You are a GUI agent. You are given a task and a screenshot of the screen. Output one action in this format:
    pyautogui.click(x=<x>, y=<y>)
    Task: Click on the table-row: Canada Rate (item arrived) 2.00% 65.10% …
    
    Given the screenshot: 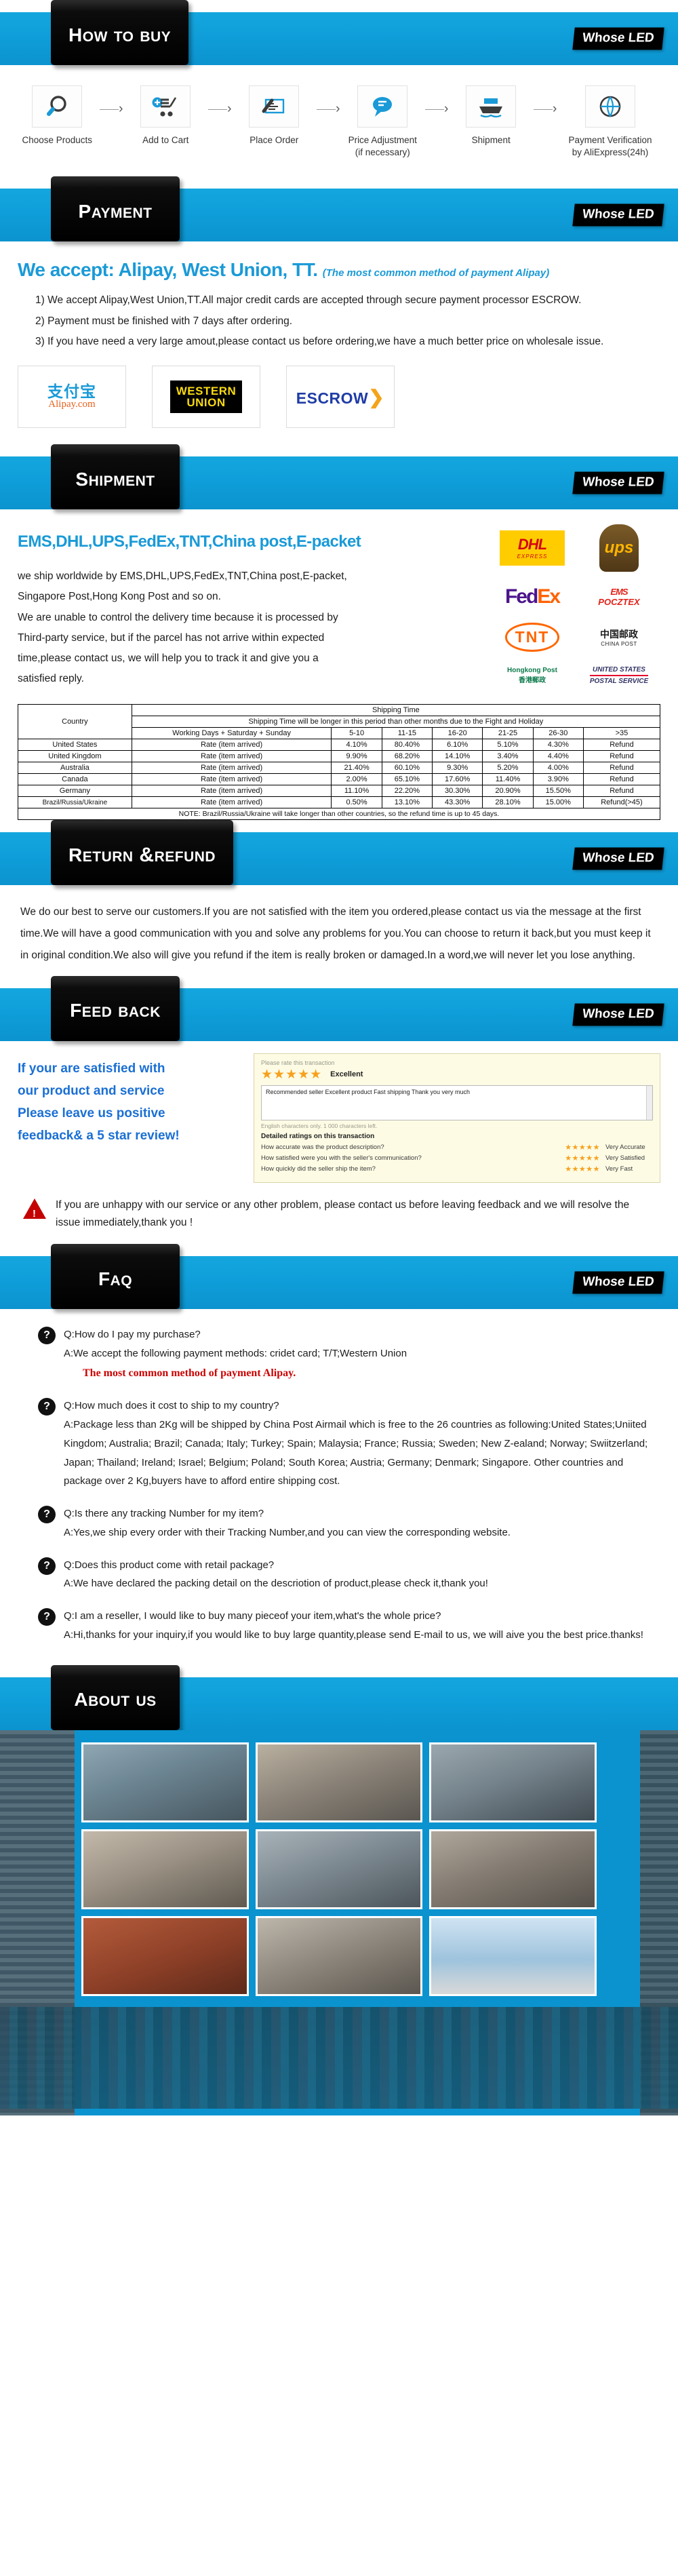 What is the action you would take?
    pyautogui.click(x=339, y=779)
    